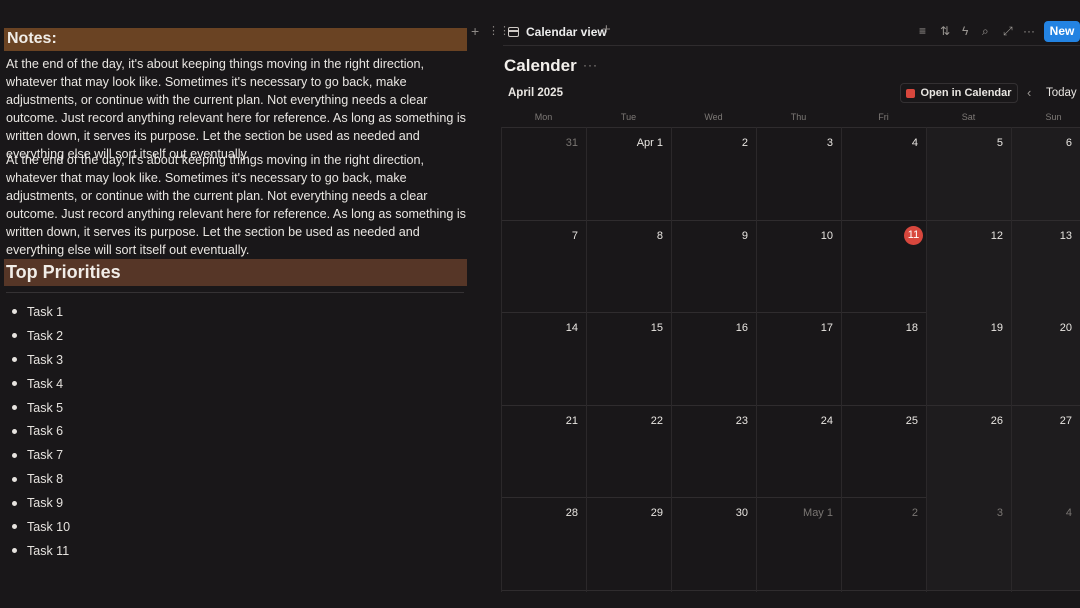 This screenshot has width=1080, height=608. What do you see at coordinates (540, 66) in the screenshot?
I see `database-title: Calender` at bounding box center [540, 66].